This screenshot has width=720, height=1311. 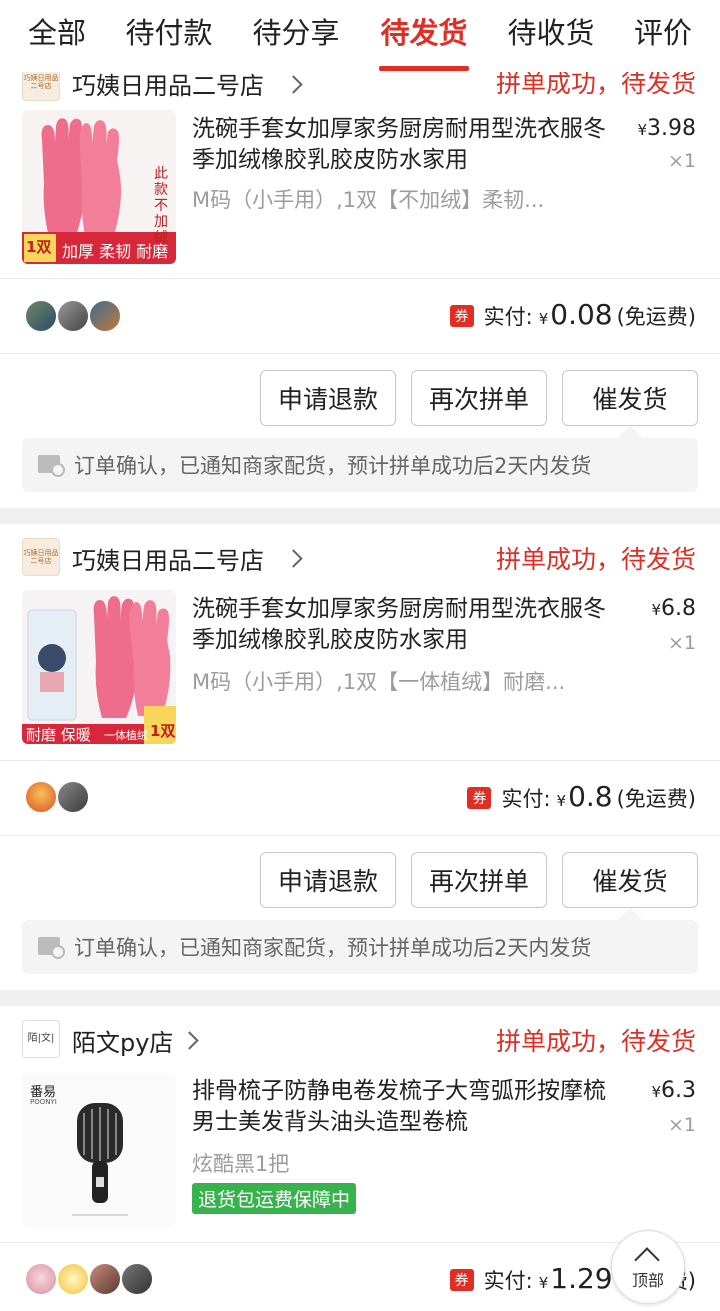 I want to click on thumb-side-label: 此款不加绒, so click(x=161, y=206).